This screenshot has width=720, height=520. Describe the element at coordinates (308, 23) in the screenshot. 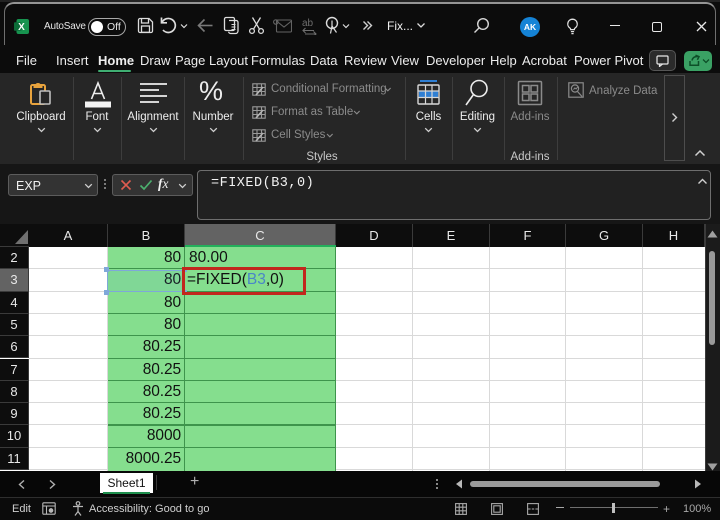

I see `svg-text: ab` at that location.